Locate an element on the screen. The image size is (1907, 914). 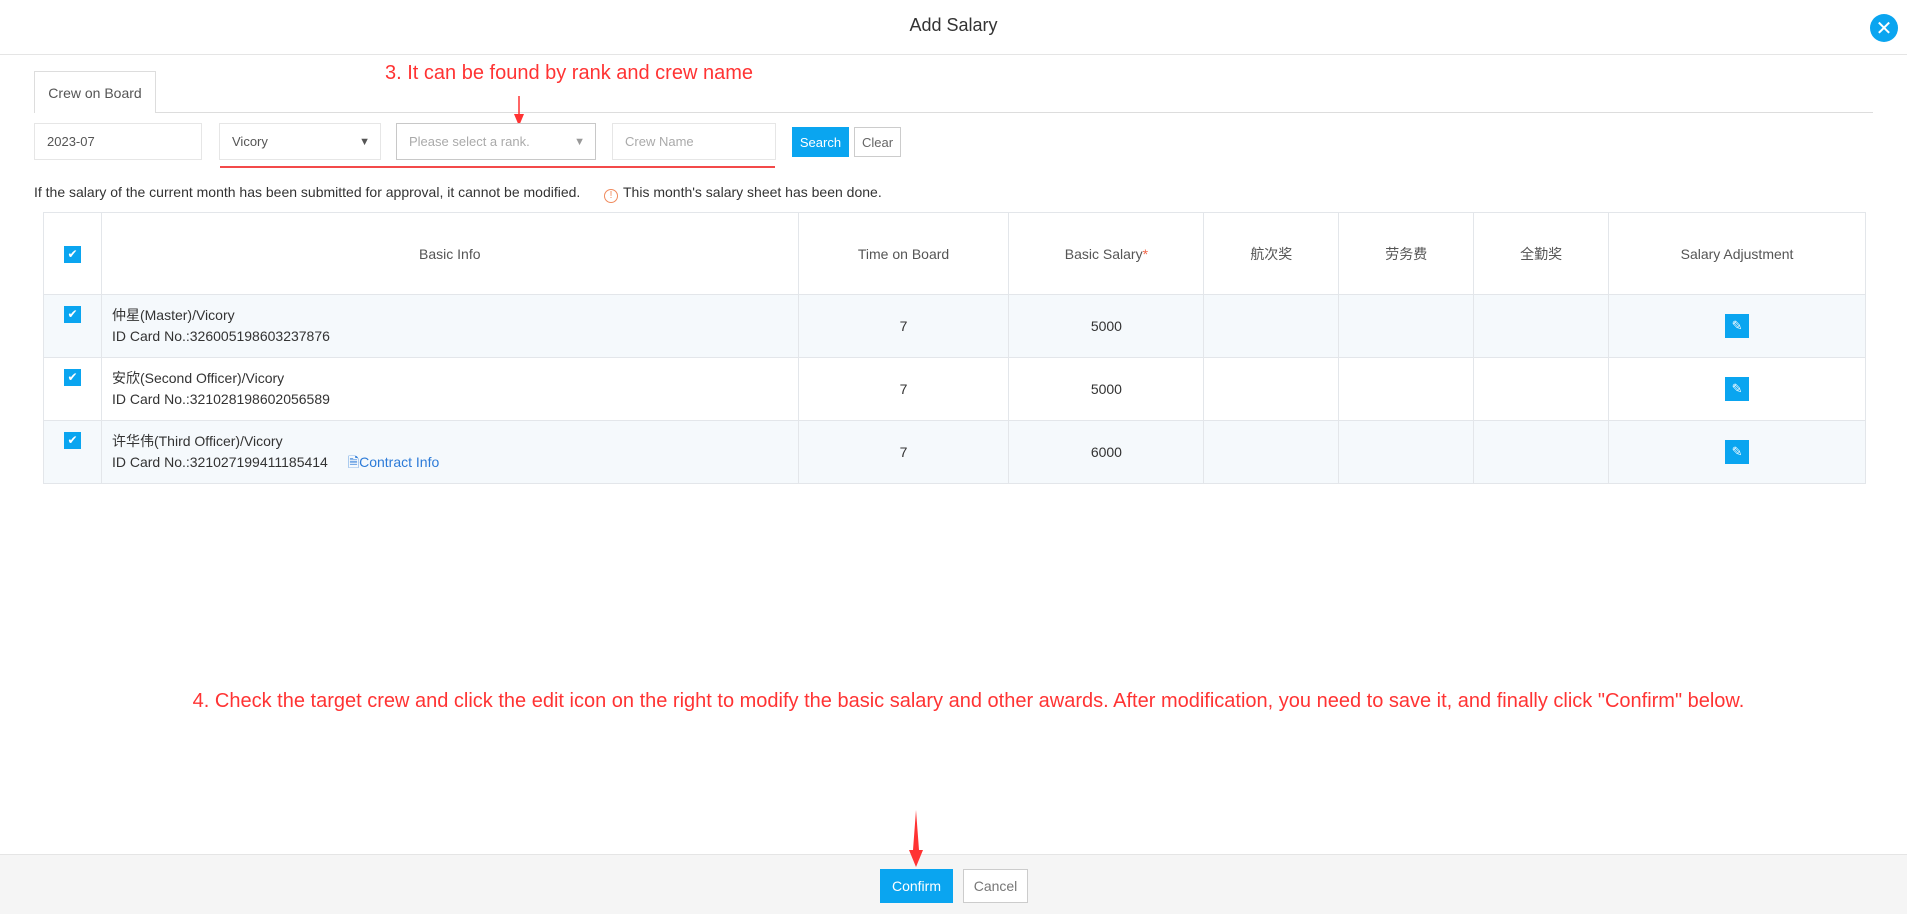
rank-placeholder: Please select a rank. is located at coordinates (469, 141).